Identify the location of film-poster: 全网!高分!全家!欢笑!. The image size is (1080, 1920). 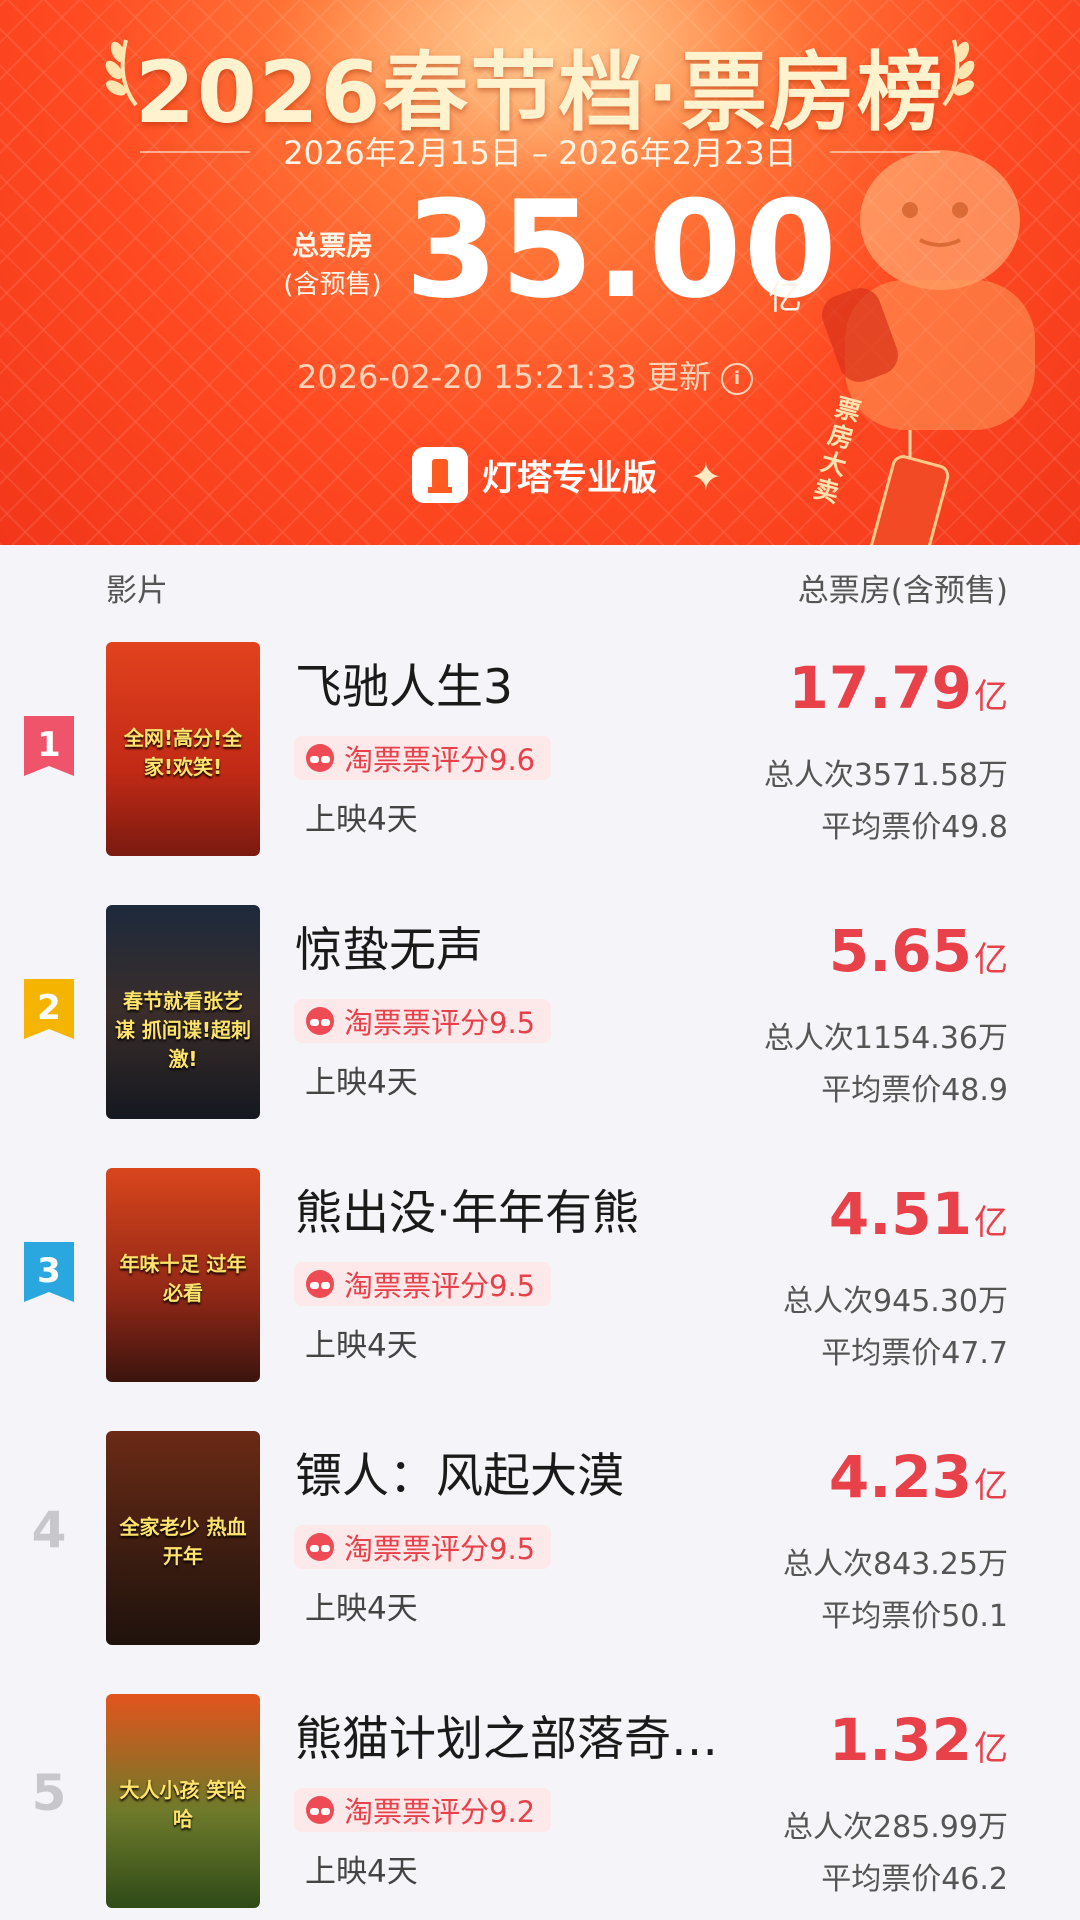
(183, 749).